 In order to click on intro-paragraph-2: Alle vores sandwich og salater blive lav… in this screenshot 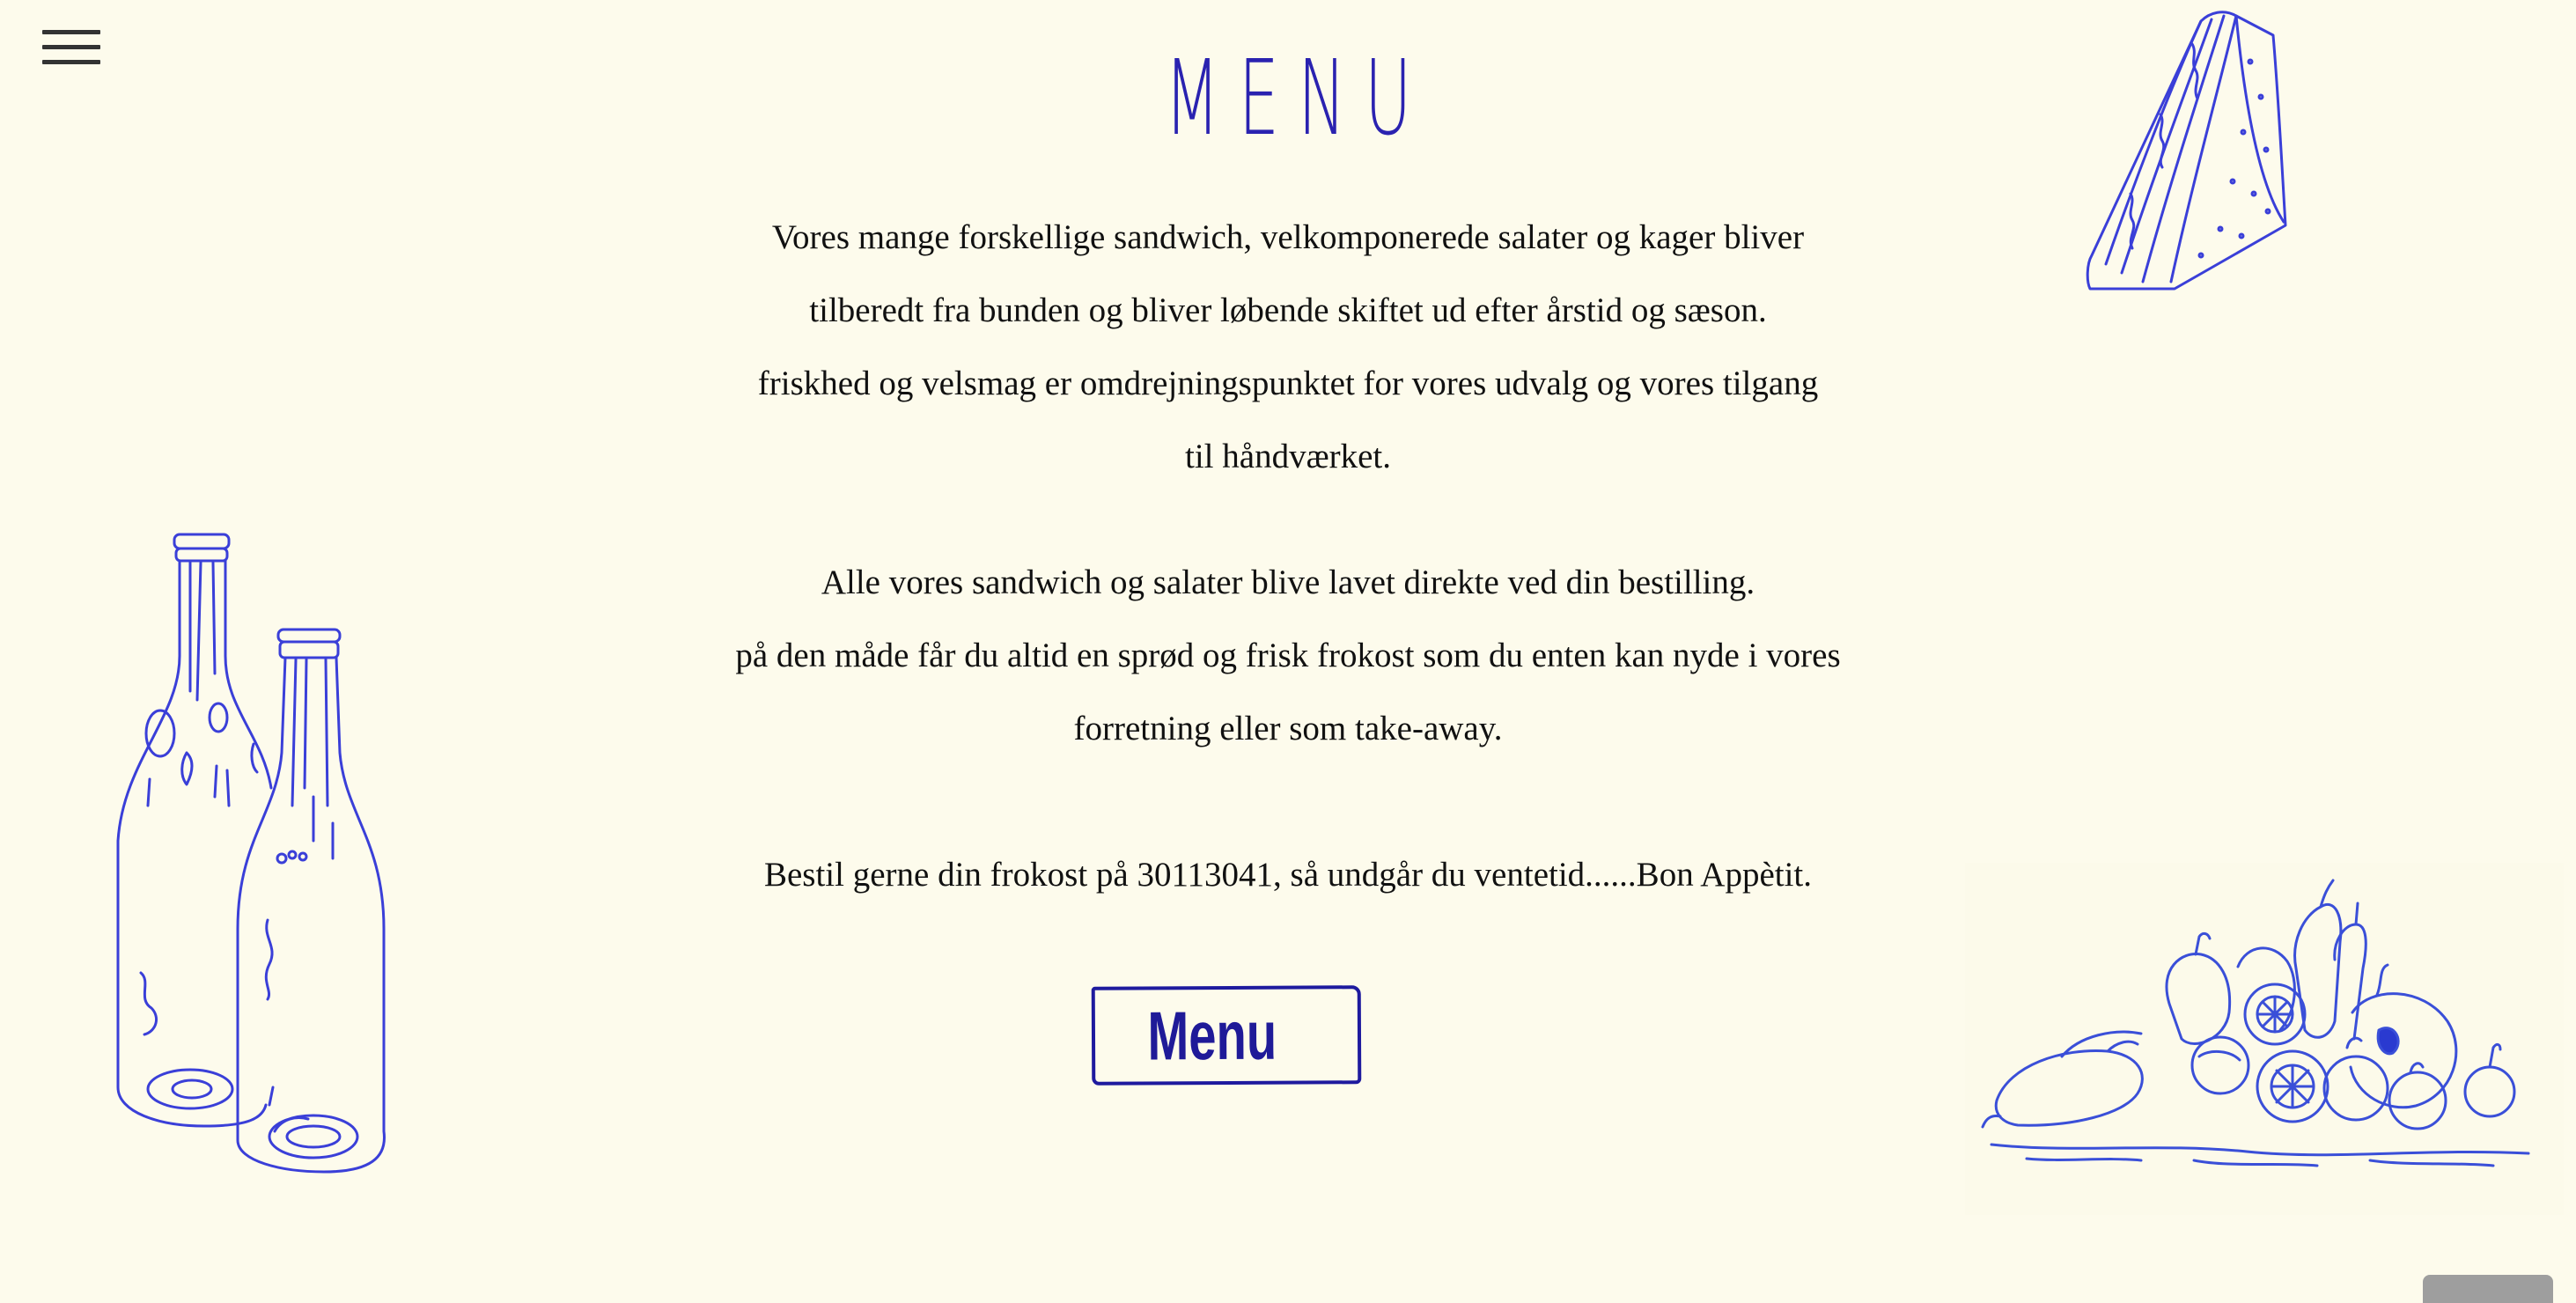, I will do `click(1288, 655)`.